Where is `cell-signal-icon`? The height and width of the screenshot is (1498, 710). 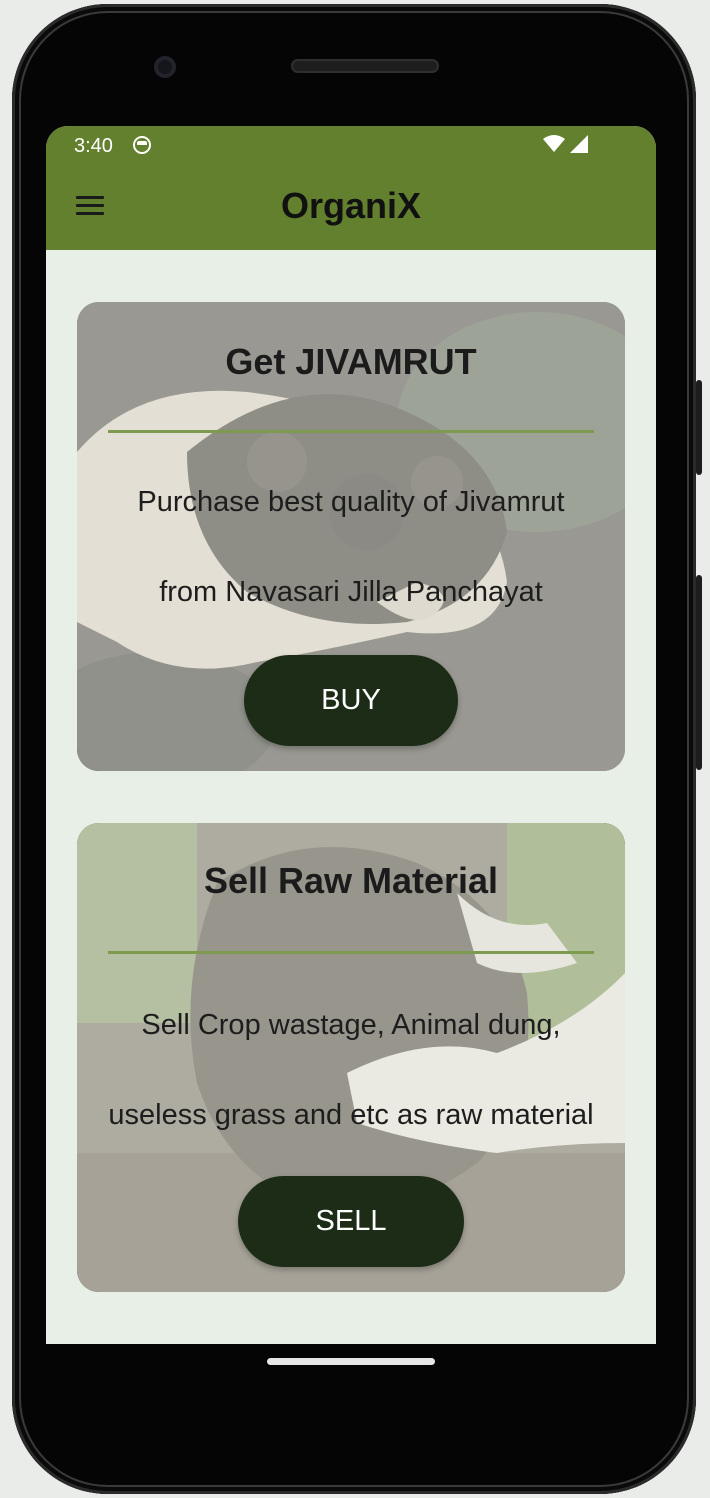 cell-signal-icon is located at coordinates (579, 144).